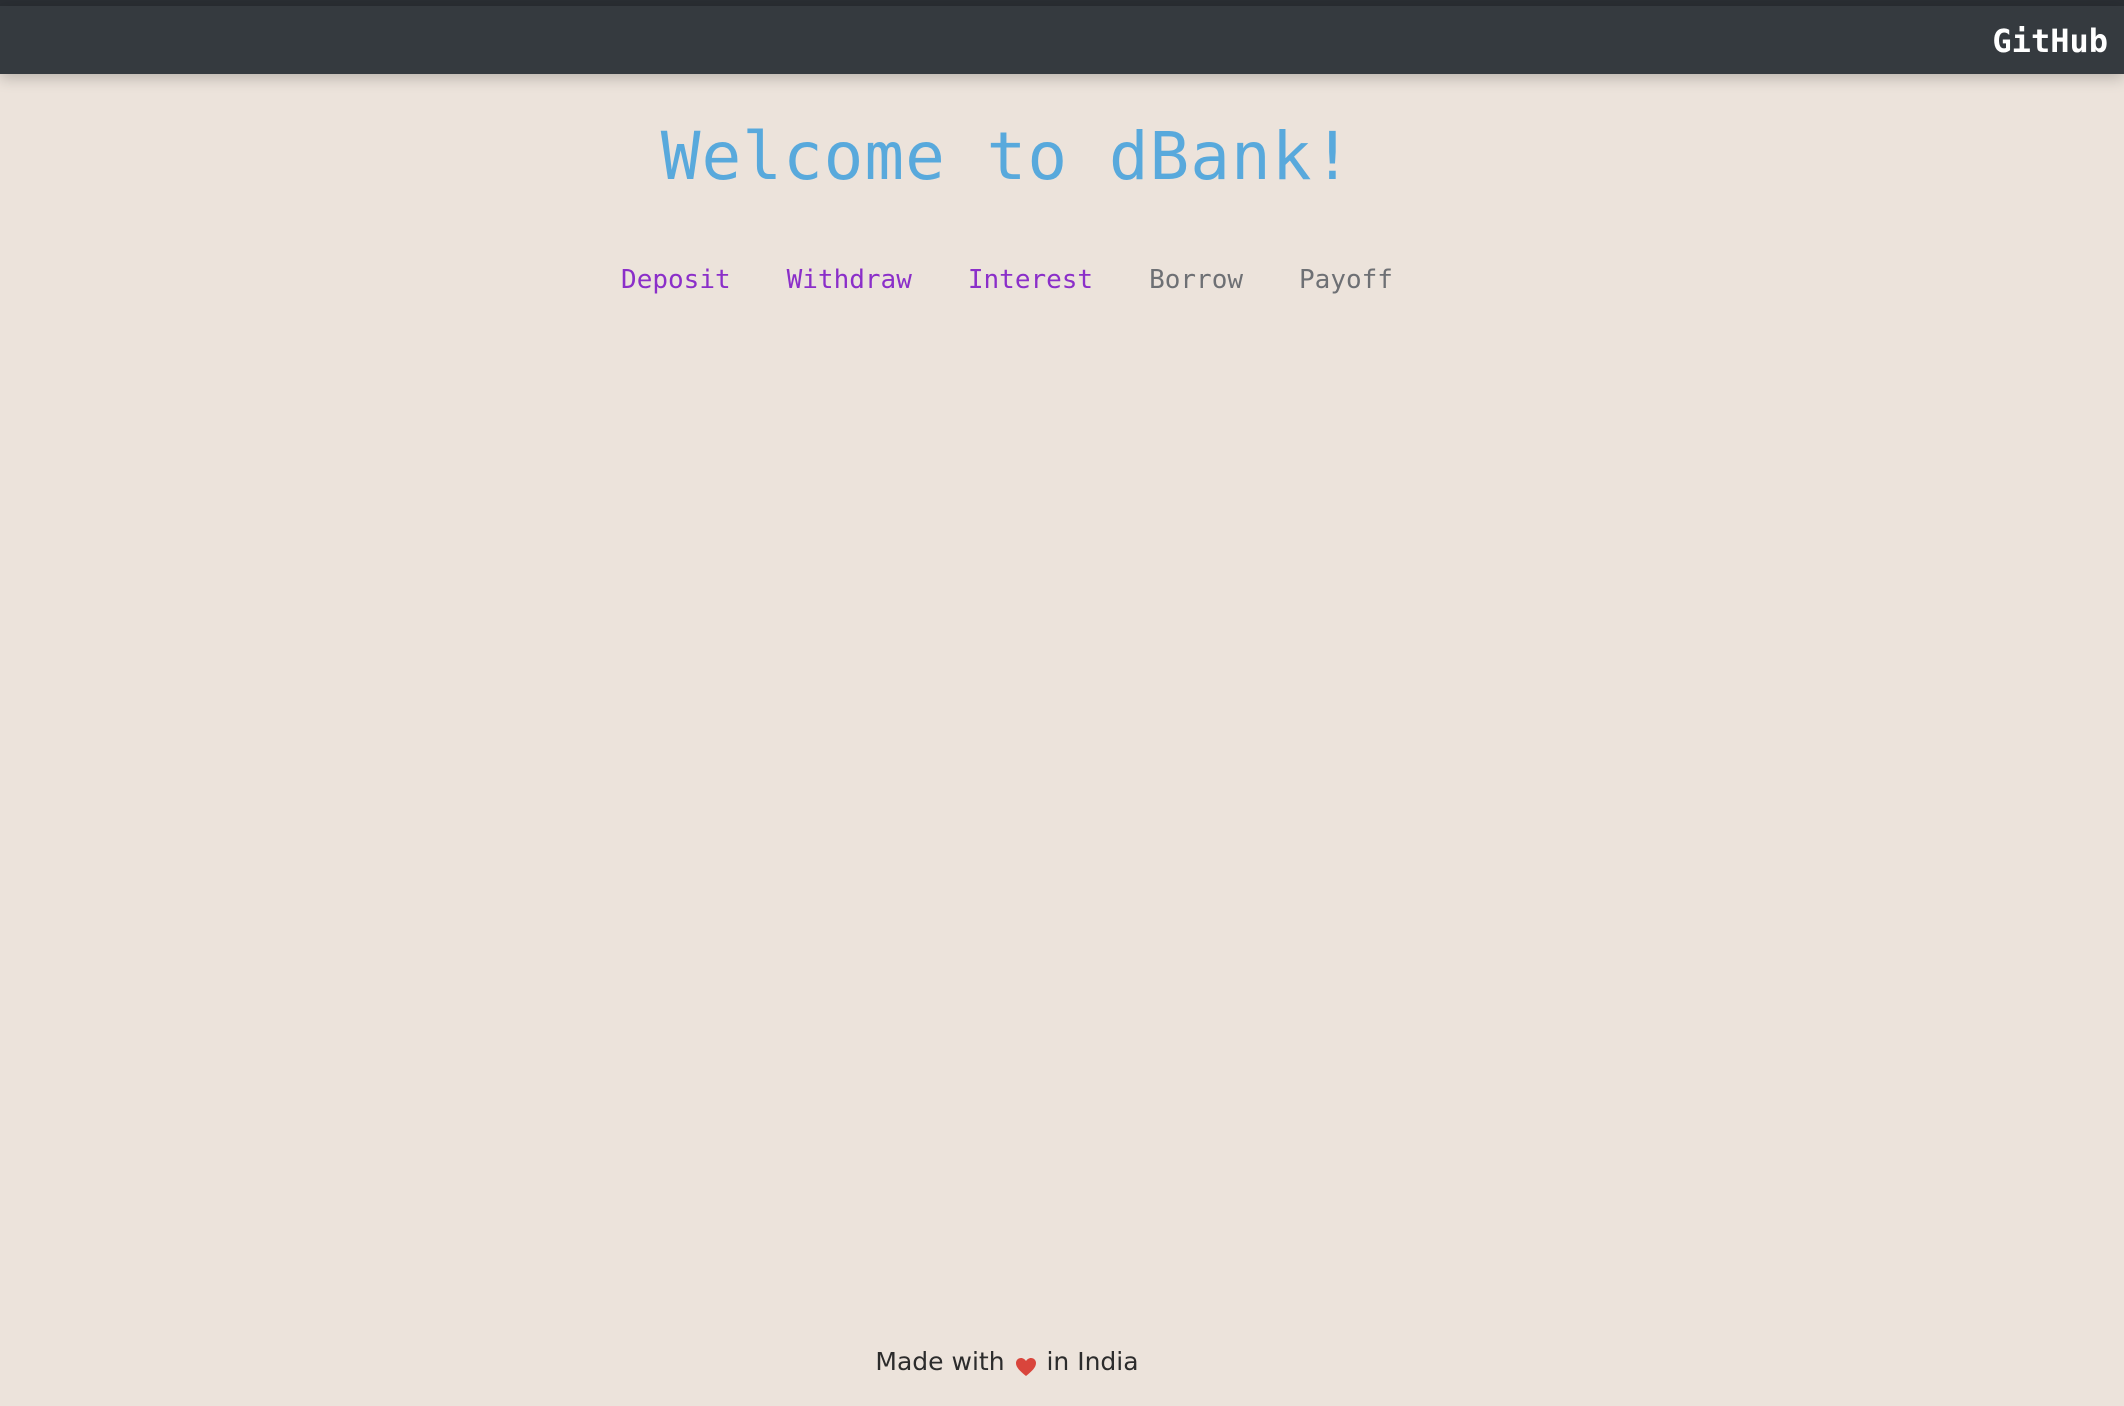 This screenshot has height=1406, width=2124. Describe the element at coordinates (1030, 280) in the screenshot. I see `tab-interest: Interest` at that location.